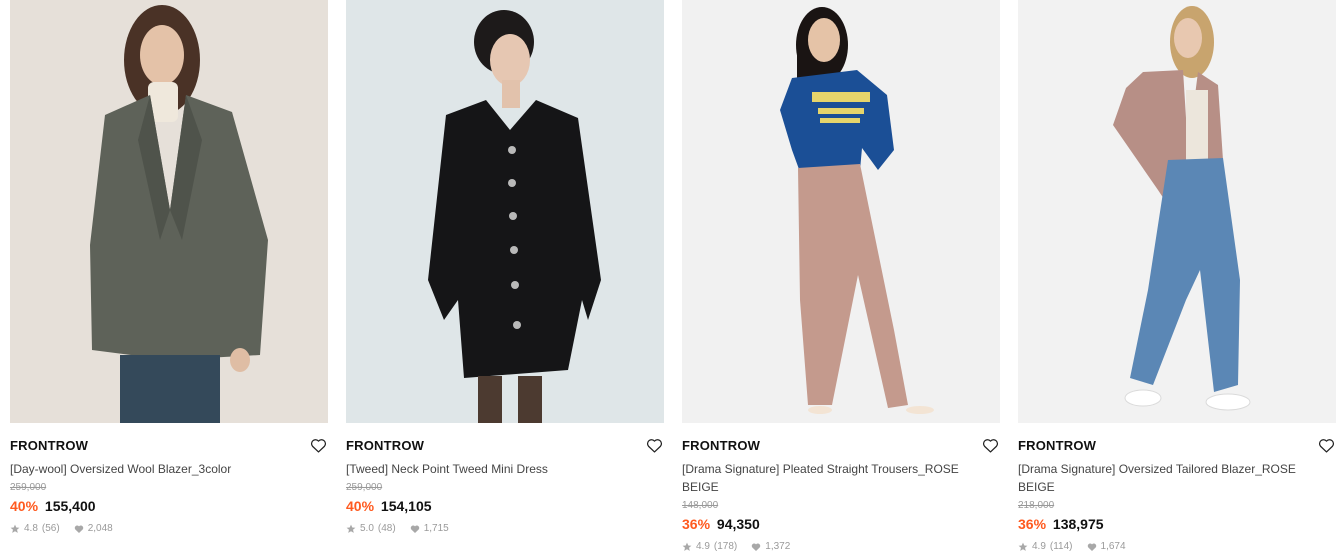 This screenshot has height=556, width=1342. I want to click on like-count: 1,674, so click(1113, 546).